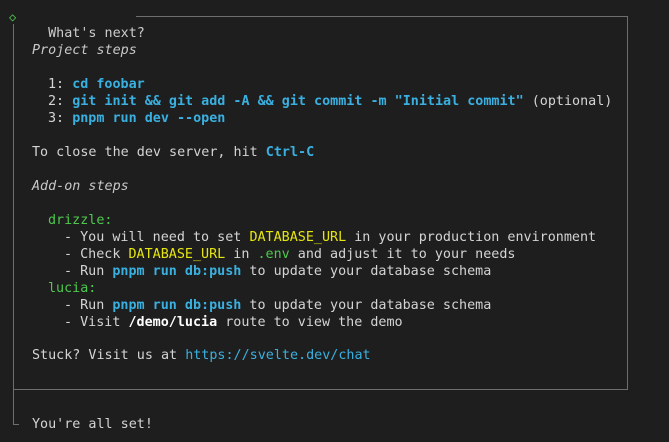 The width and height of the screenshot is (669, 442). I want to click on project-step-1: 1: cd foobar, so click(96, 84).